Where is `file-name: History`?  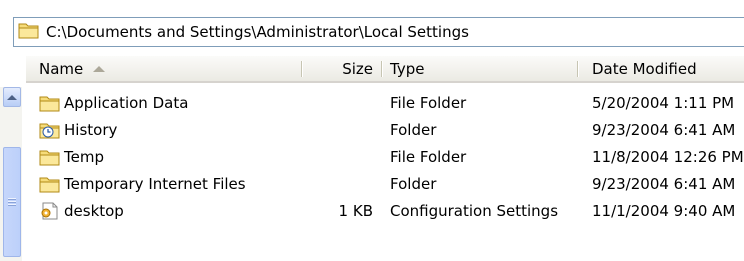 file-name: History is located at coordinates (91, 129).